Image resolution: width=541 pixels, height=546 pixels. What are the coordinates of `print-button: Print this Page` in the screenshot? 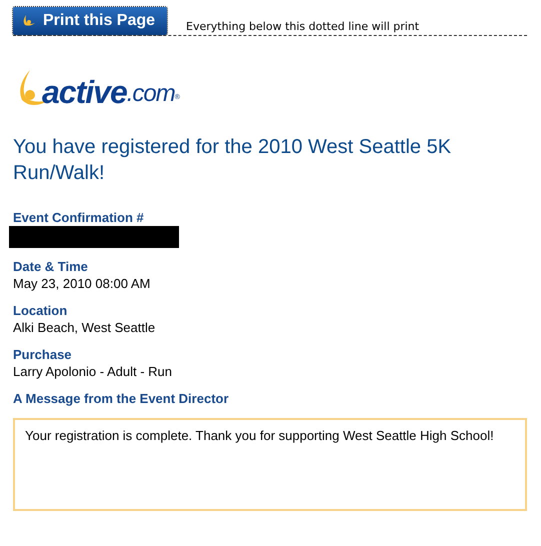 It's located at (90, 21).